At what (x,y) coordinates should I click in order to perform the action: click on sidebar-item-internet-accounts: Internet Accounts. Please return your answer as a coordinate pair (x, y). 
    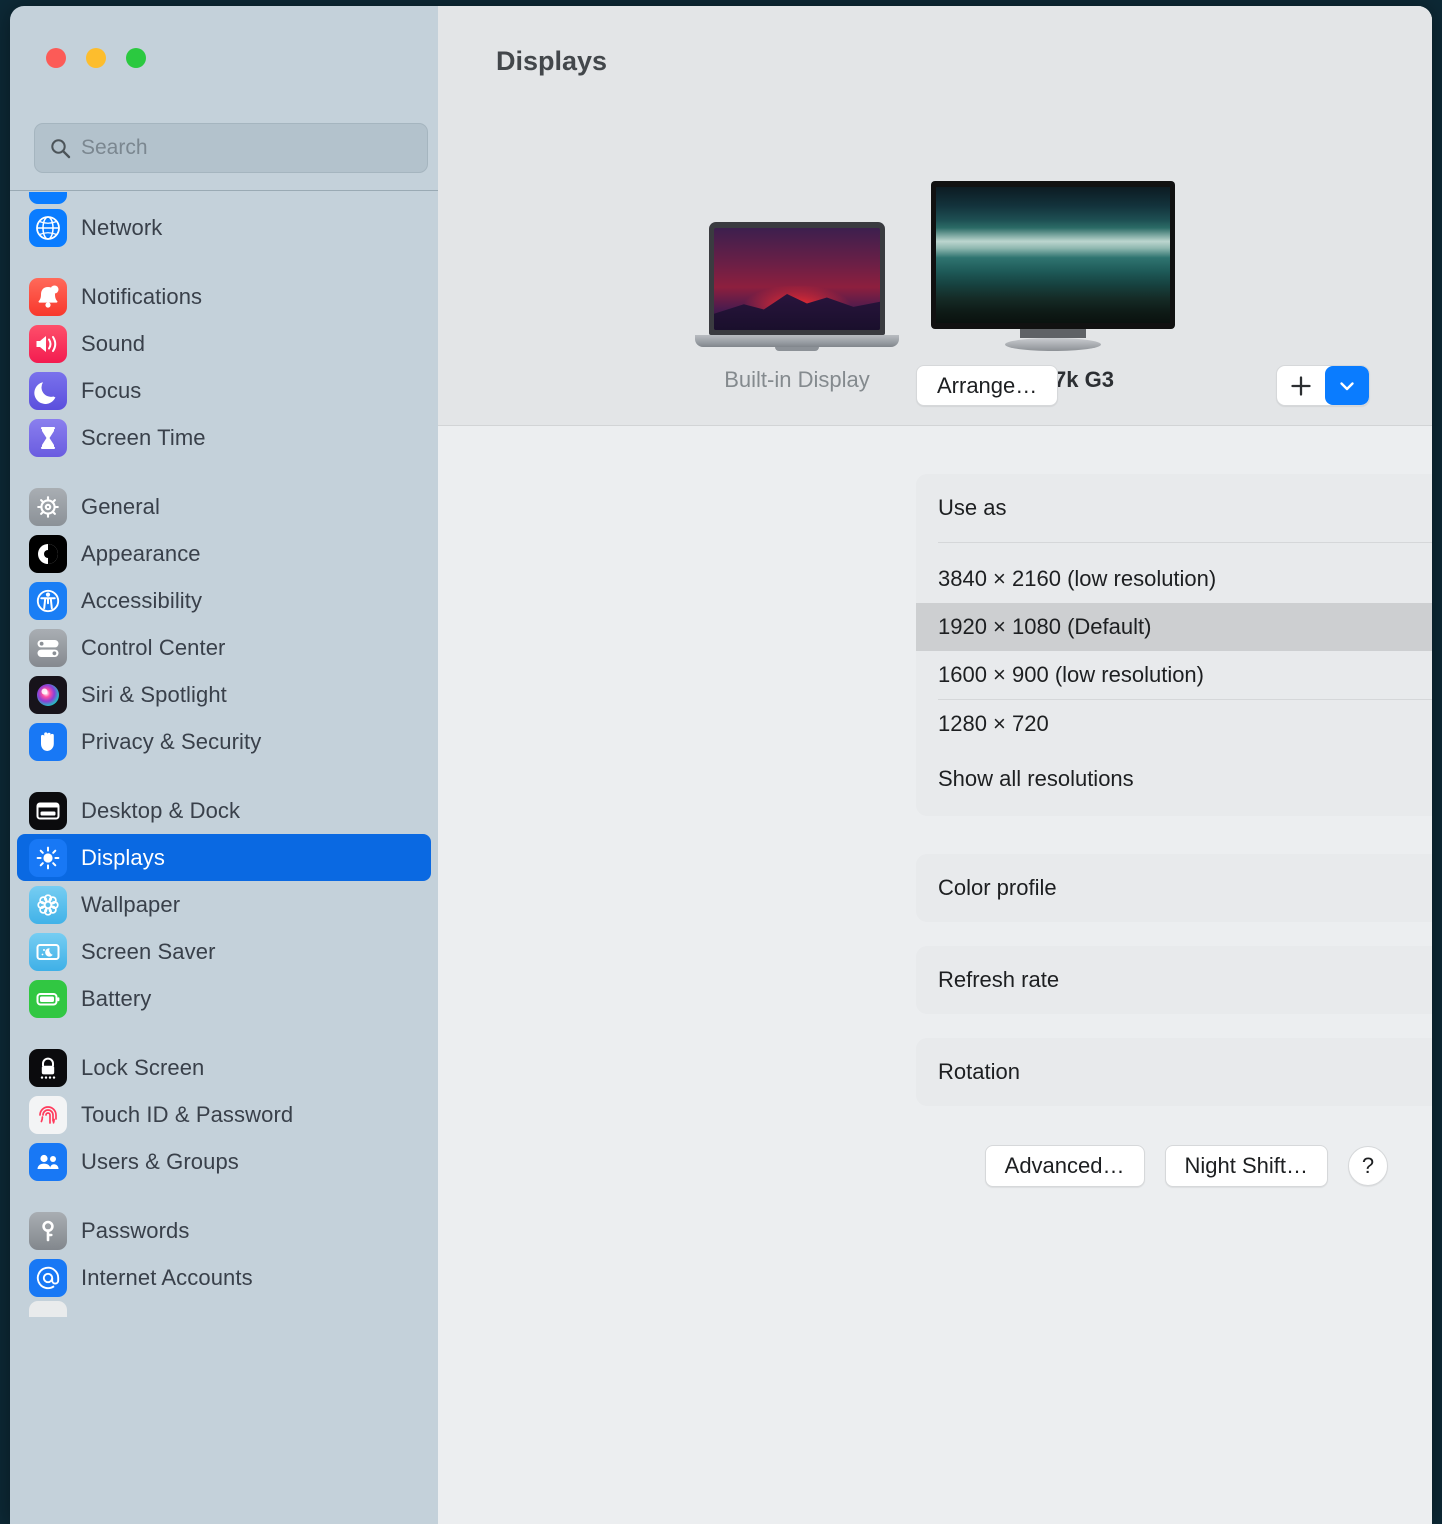
    Looking at the image, I should click on (224, 1277).